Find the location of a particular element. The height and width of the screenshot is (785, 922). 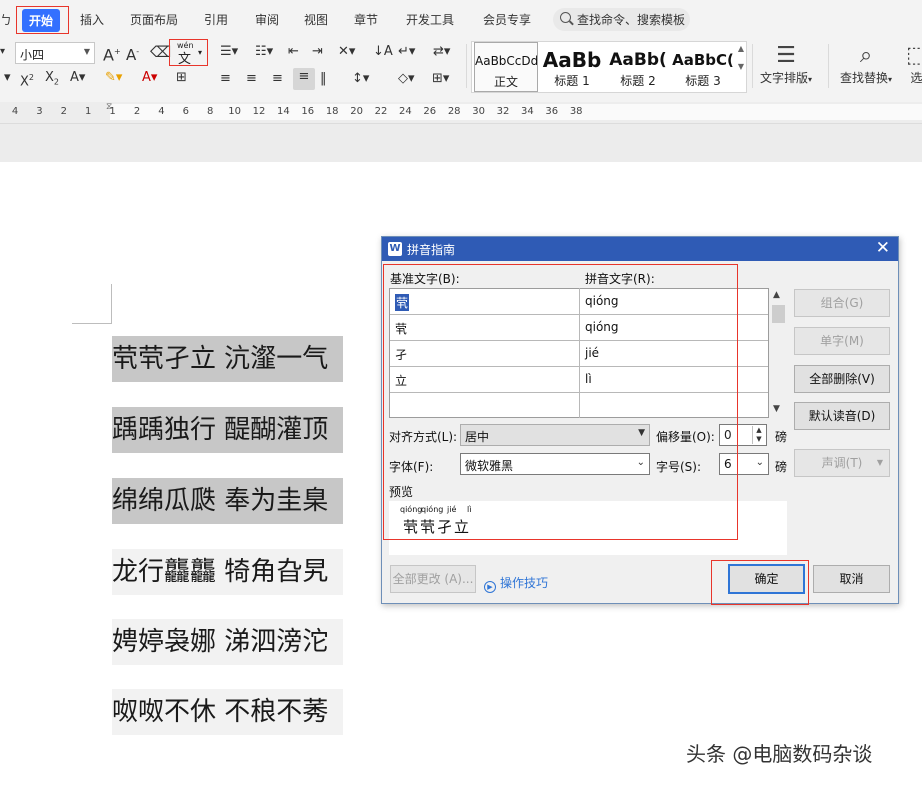

tone-button: 声调(T) ▼ is located at coordinates (842, 463).